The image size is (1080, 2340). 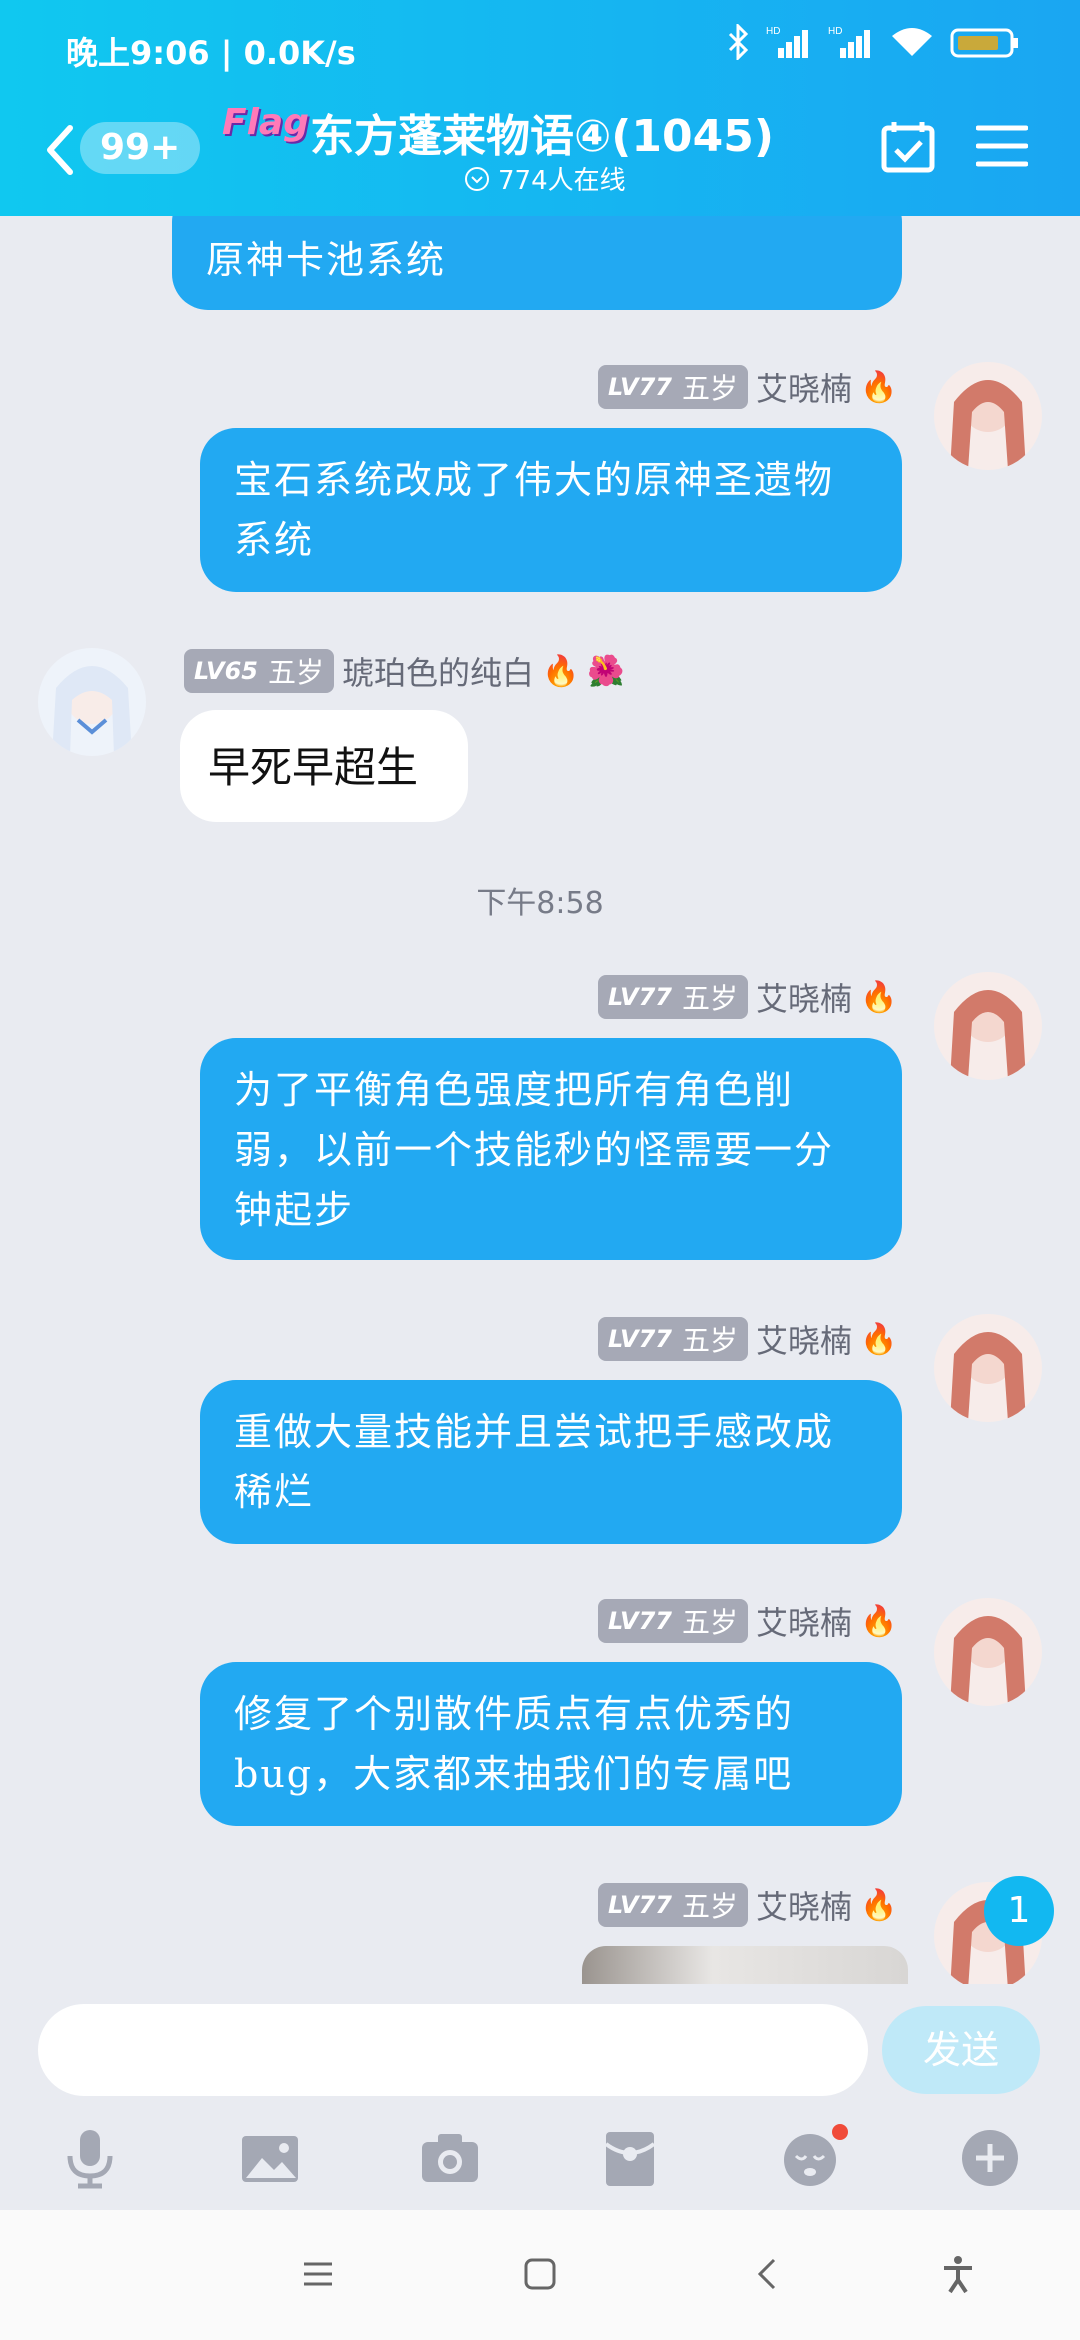 I want to click on signal-icon: HD, so click(x=787, y=42).